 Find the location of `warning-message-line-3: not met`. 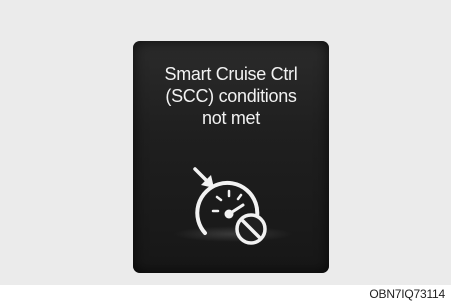

warning-message-line-3: not met is located at coordinates (231, 118).